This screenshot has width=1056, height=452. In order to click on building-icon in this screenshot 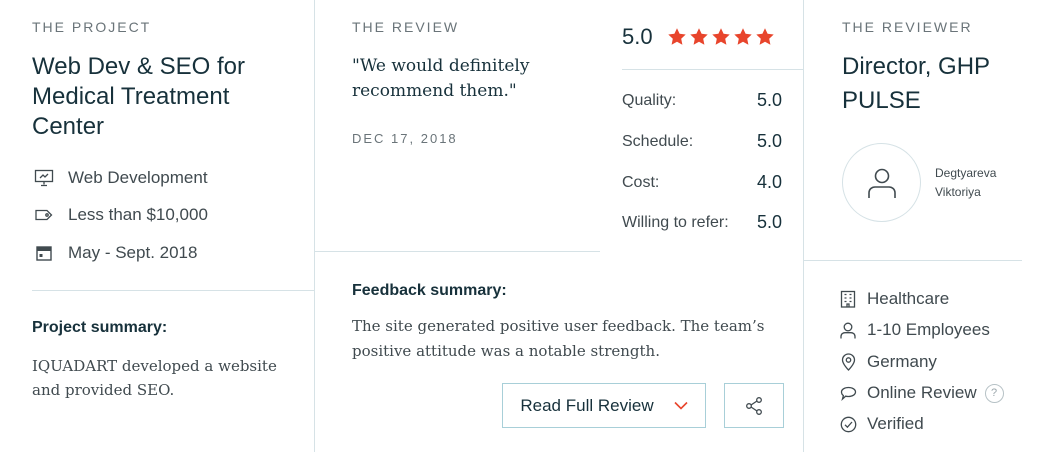, I will do `click(848, 299)`.